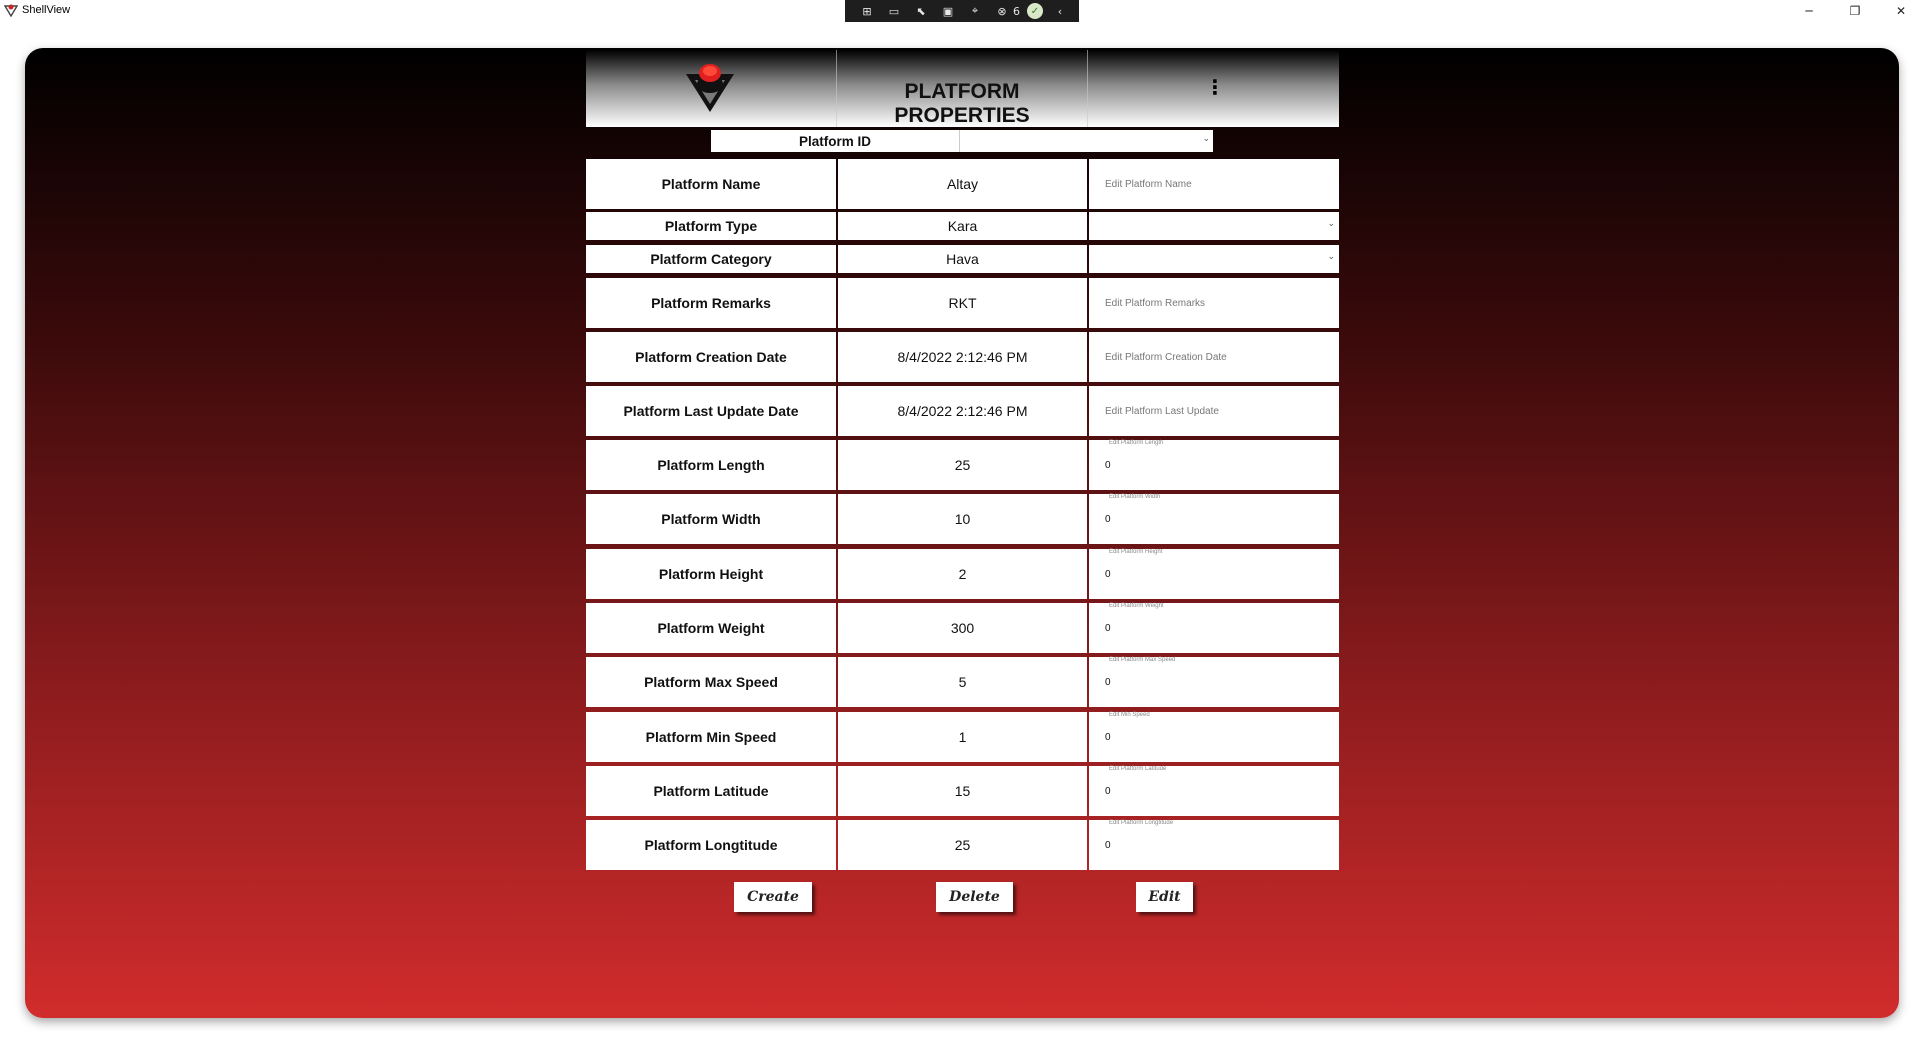 This screenshot has width=1920, height=1038. What do you see at coordinates (1087, 88) in the screenshot?
I see `header-divider` at bounding box center [1087, 88].